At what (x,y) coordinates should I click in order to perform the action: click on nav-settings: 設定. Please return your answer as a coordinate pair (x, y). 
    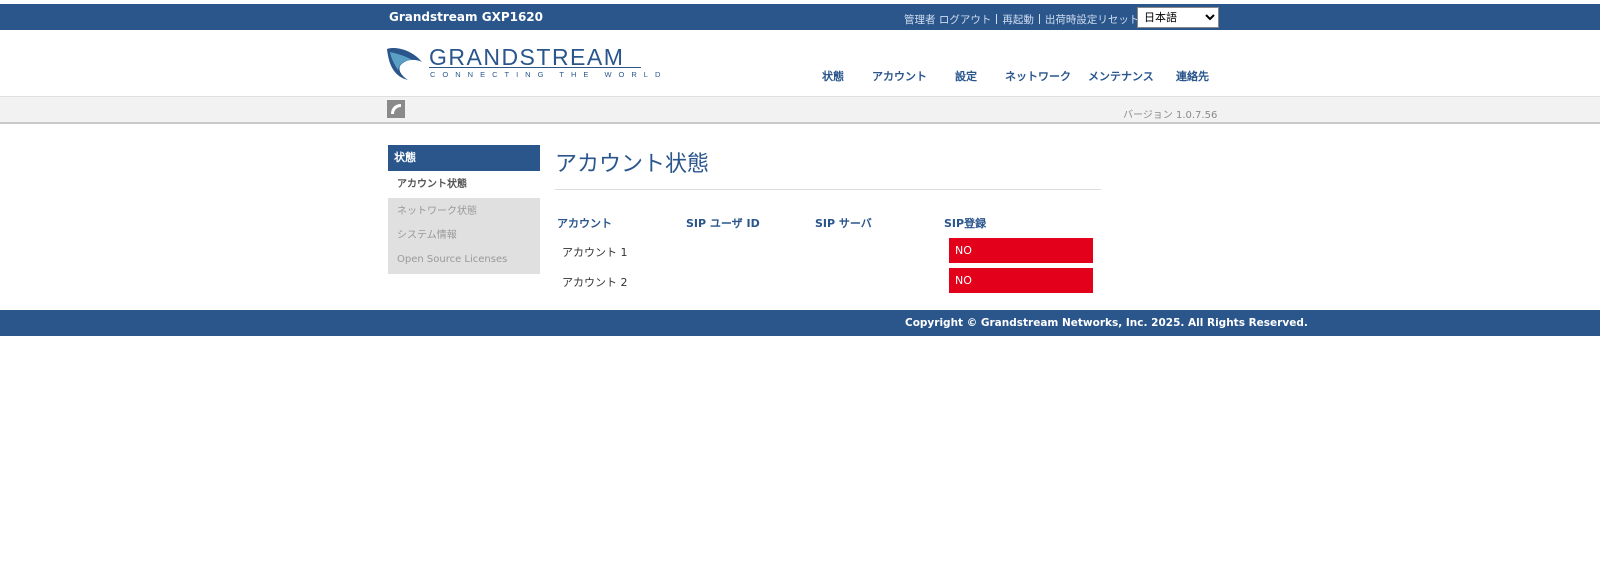
    Looking at the image, I should click on (966, 76).